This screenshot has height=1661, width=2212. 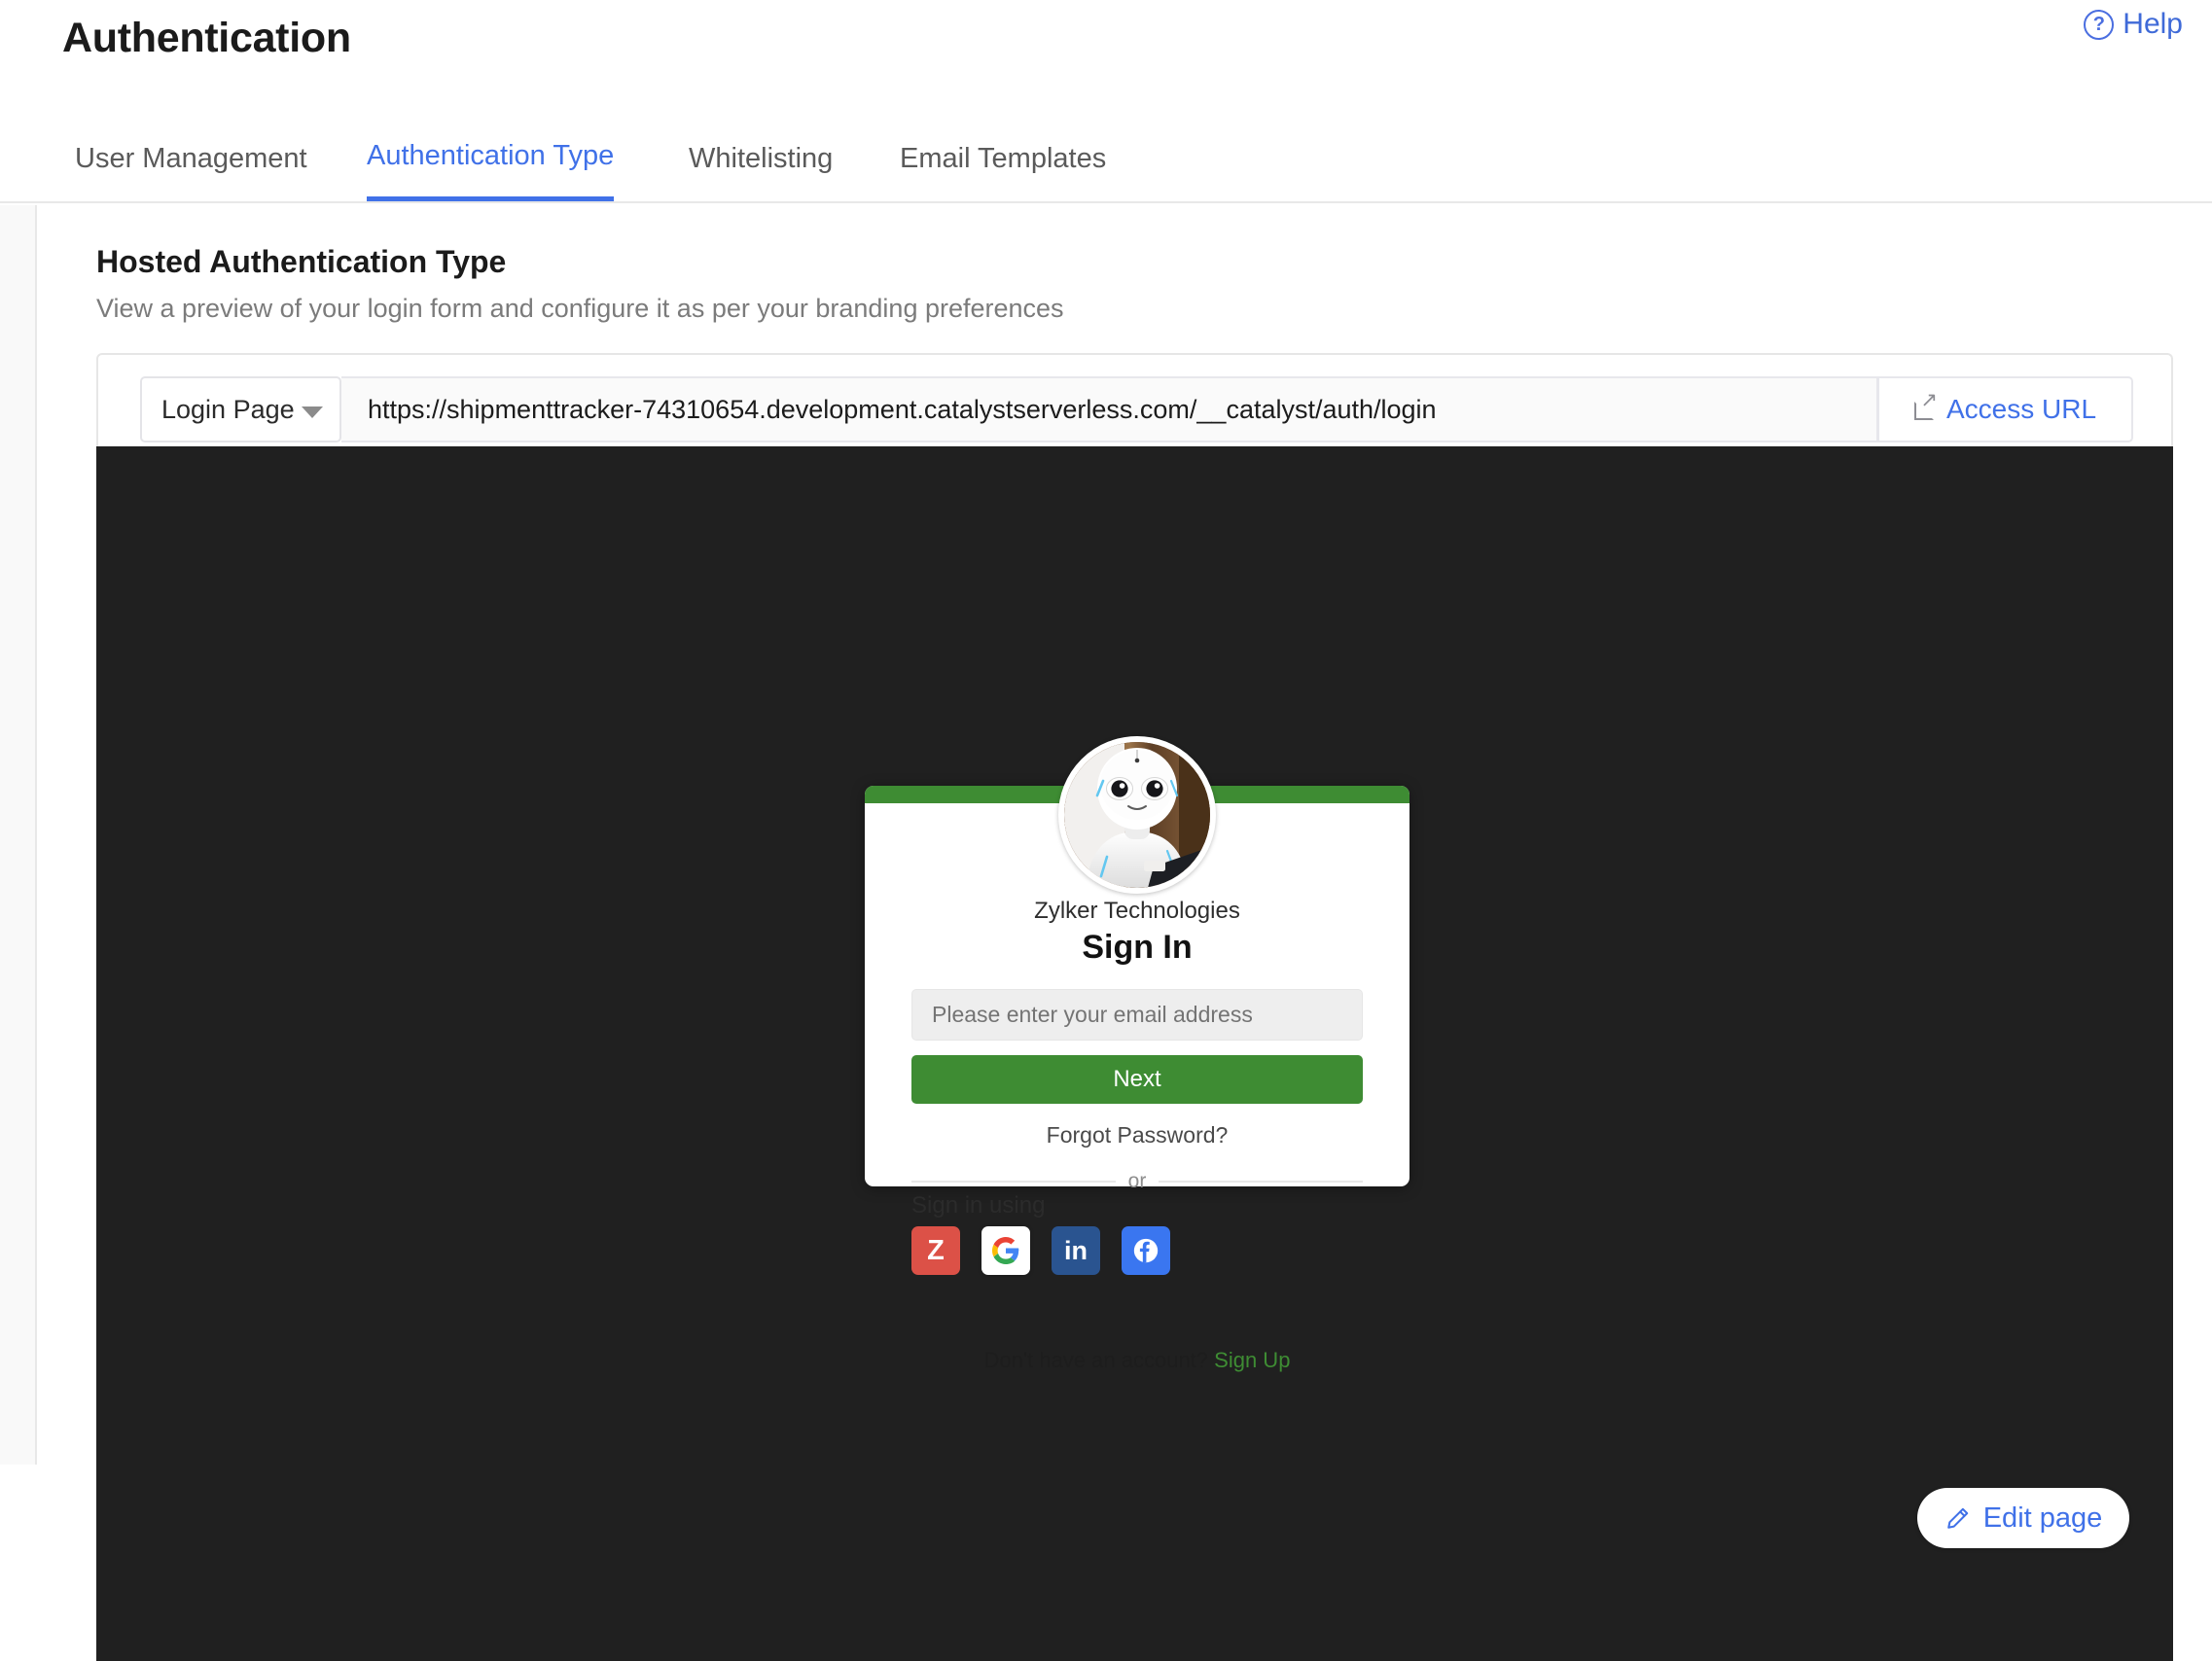 I want to click on external-link-icon, so click(x=1925, y=405).